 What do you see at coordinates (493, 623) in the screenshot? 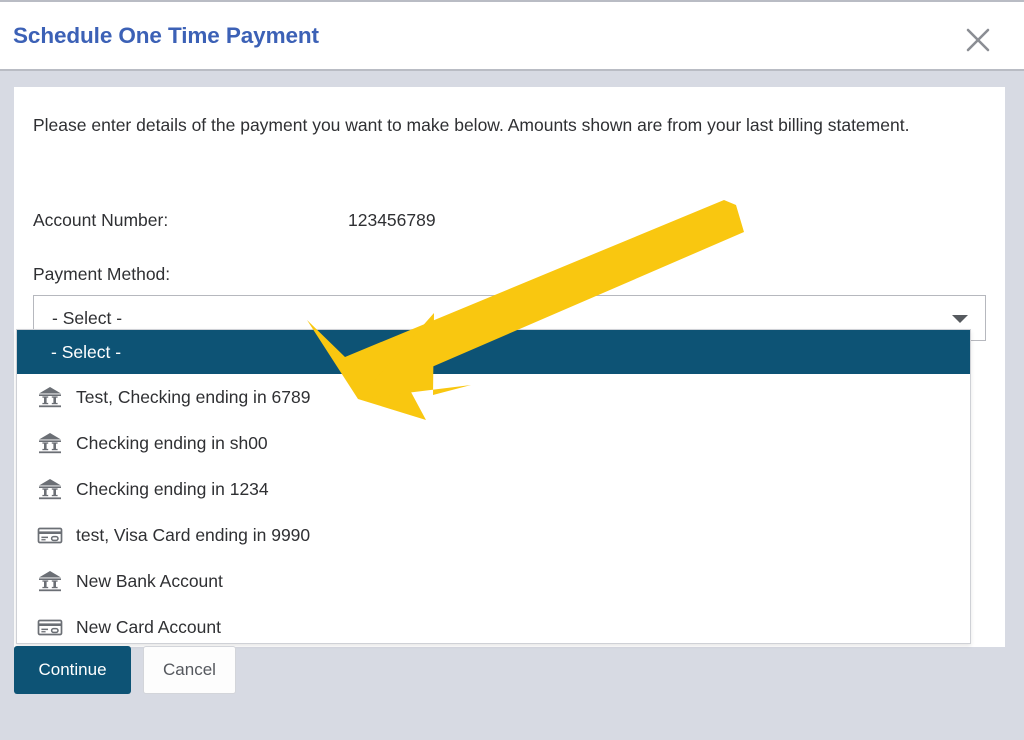
I see `dropdown-option: New Card Account` at bounding box center [493, 623].